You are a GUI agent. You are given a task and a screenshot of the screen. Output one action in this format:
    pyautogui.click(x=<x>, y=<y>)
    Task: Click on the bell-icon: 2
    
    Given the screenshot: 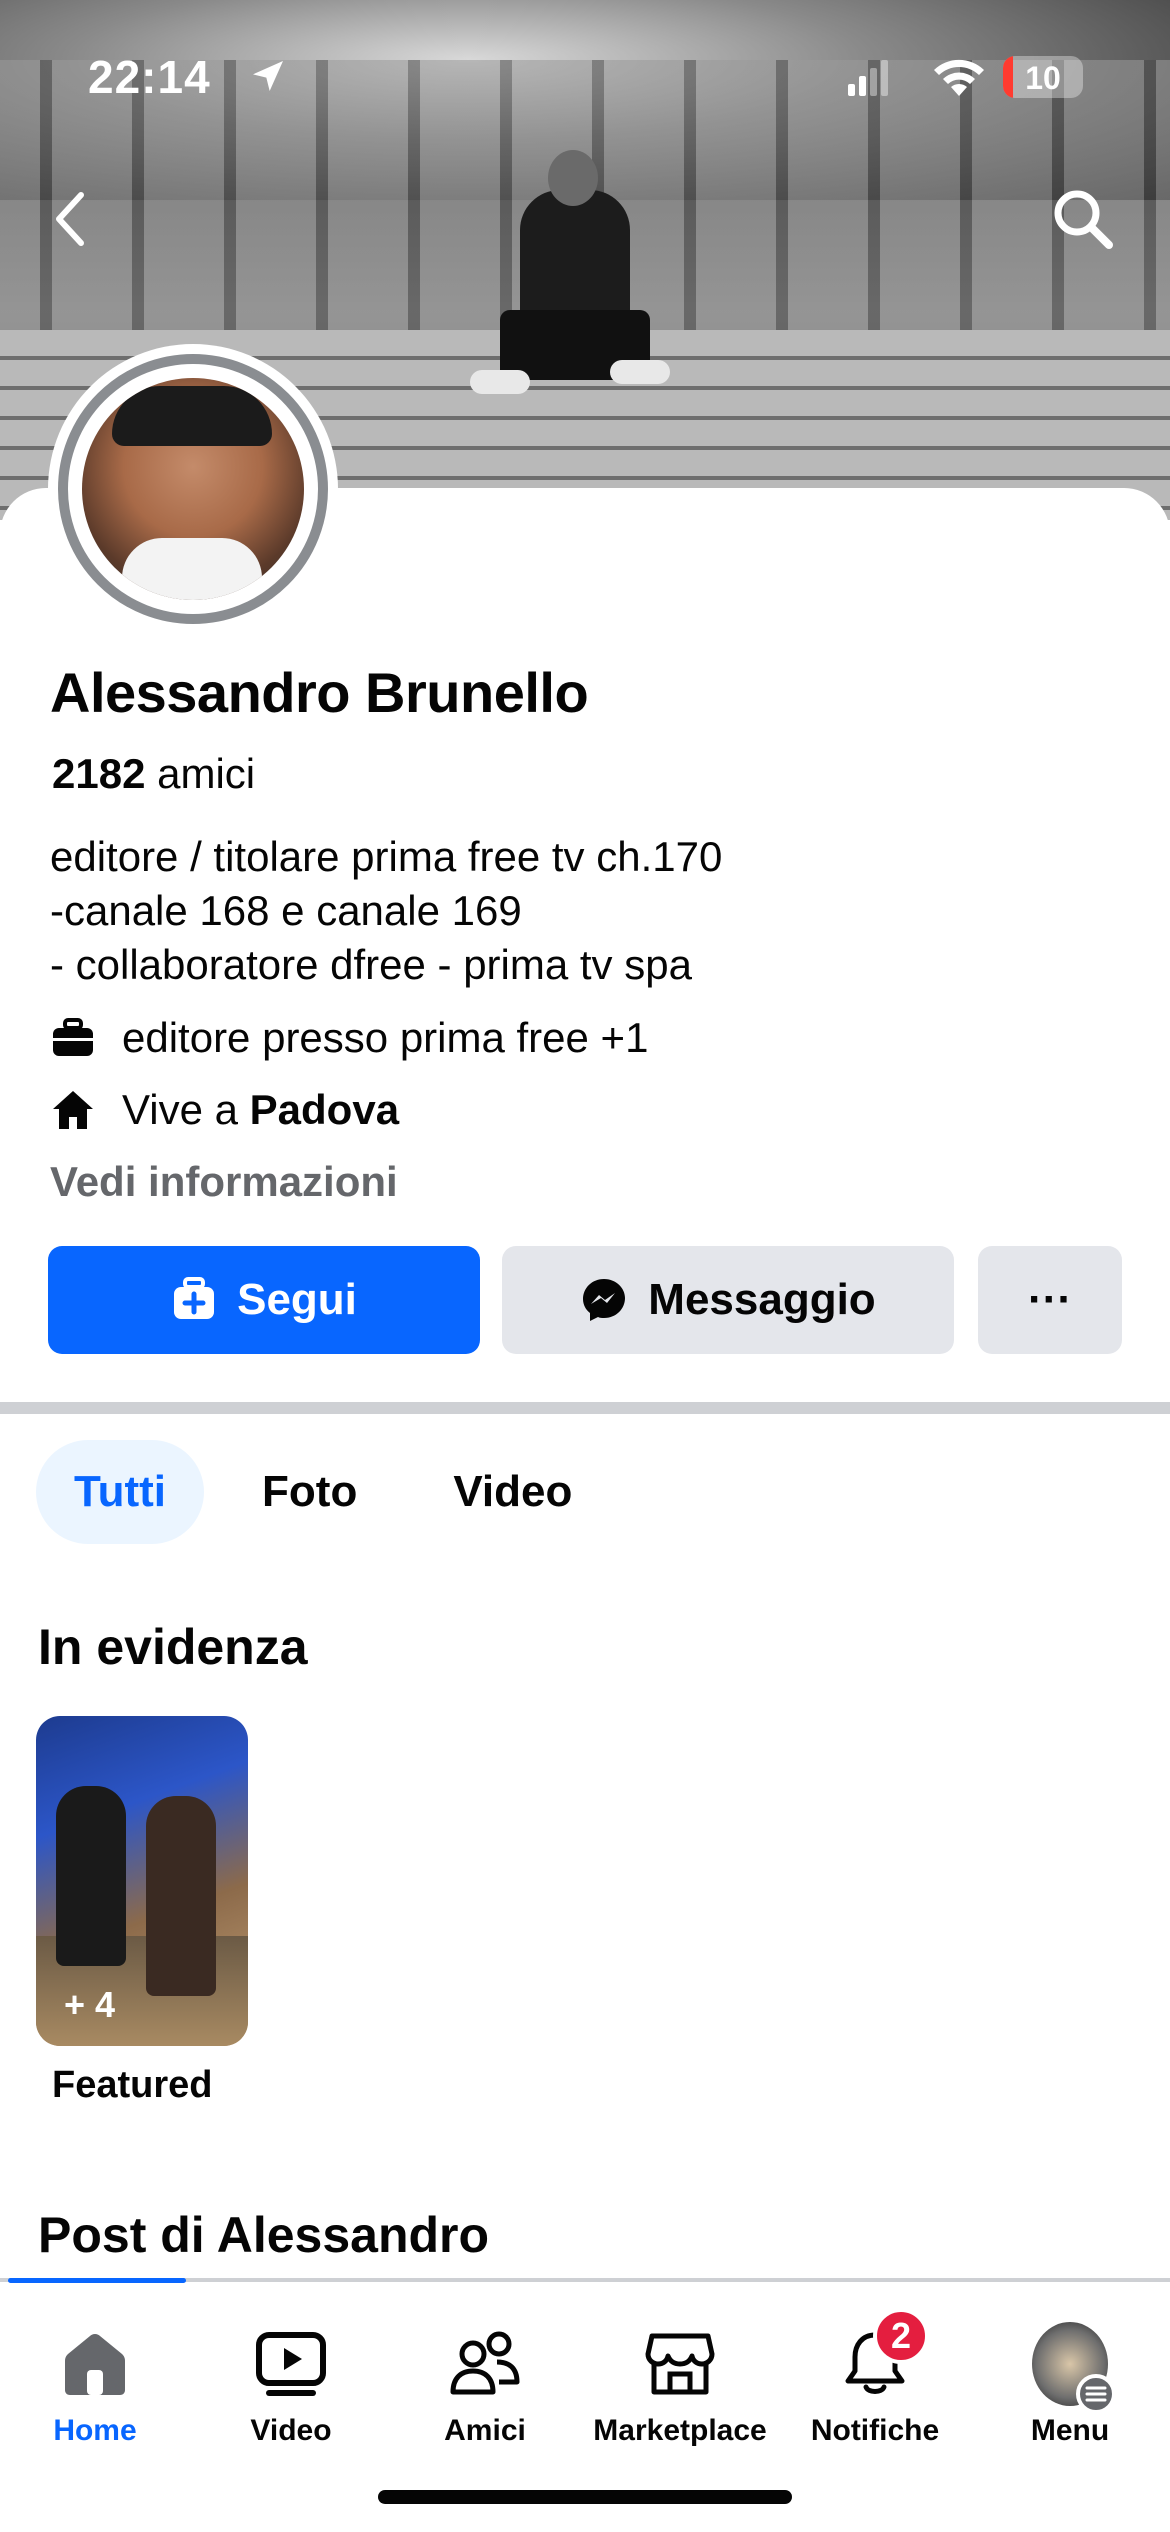 What is the action you would take?
    pyautogui.click(x=883, y=2355)
    